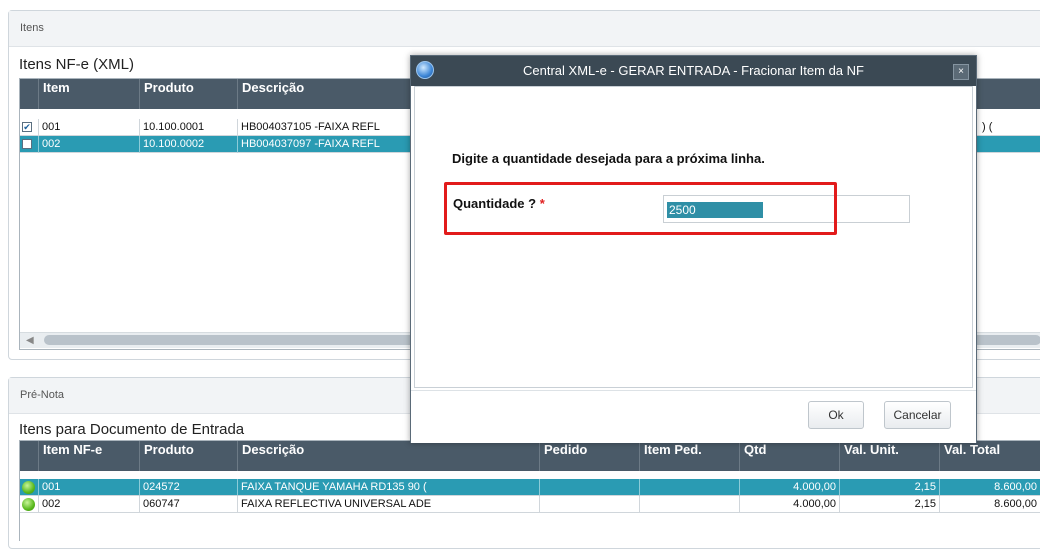  Describe the element at coordinates (30, 340) in the screenshot. I see `scroll-left-arrow-icon: ◀` at that location.